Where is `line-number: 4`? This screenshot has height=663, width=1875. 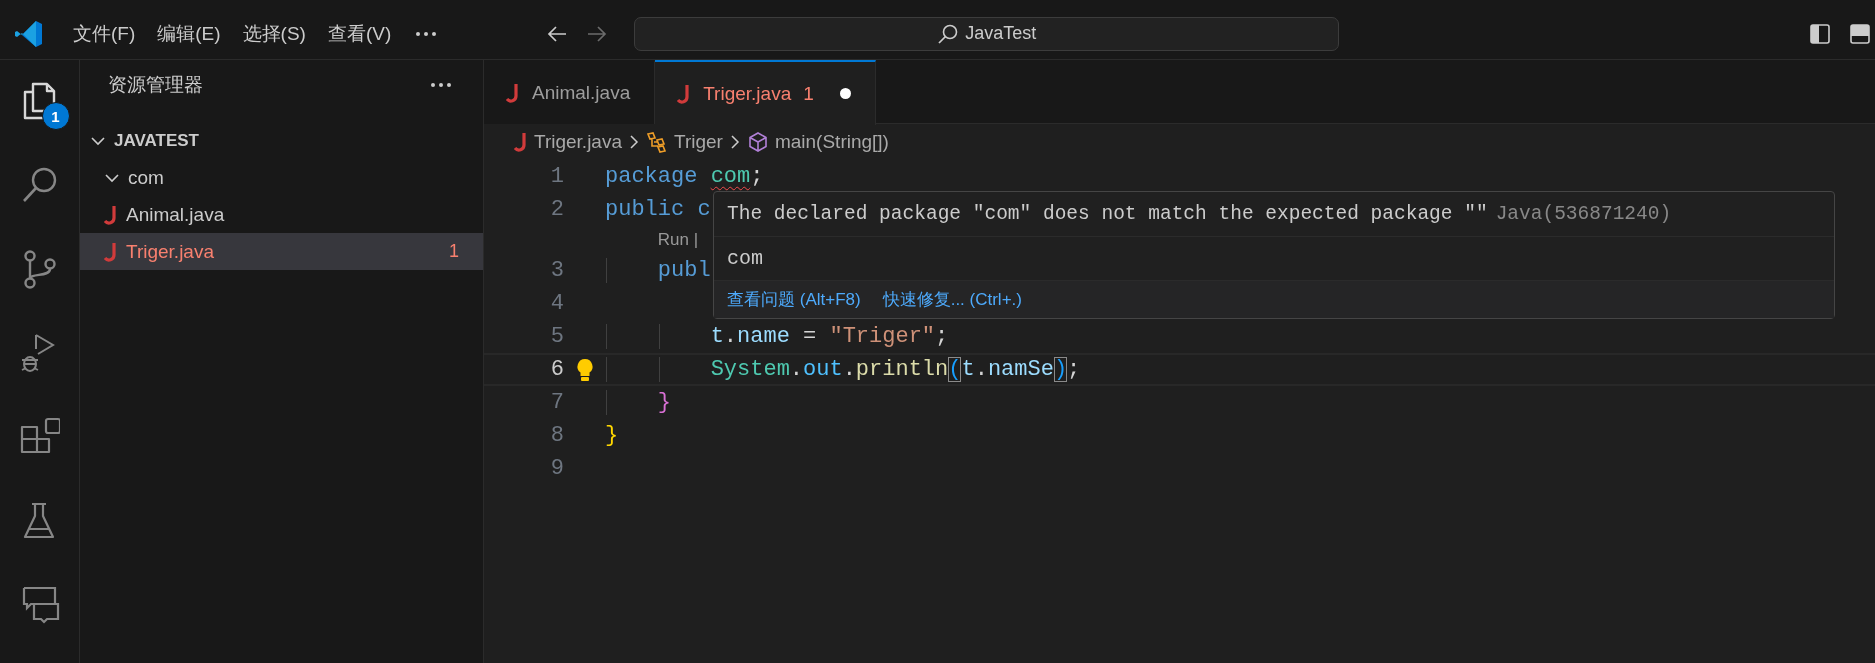 line-number: 4 is located at coordinates (556, 303).